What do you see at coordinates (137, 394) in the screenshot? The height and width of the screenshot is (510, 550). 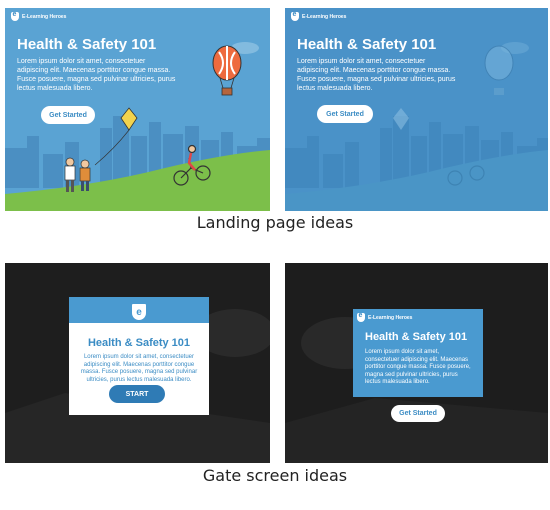 I see `start-button: START` at bounding box center [137, 394].